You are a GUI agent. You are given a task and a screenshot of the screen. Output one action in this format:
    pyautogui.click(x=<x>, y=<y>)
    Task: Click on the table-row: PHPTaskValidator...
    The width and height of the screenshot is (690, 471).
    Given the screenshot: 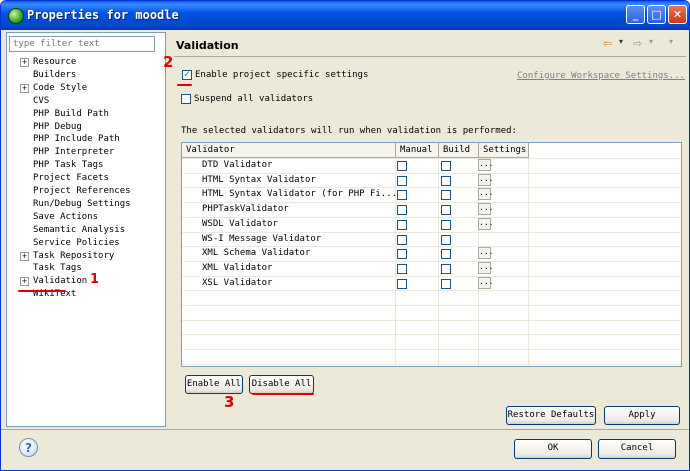 What is the action you would take?
    pyautogui.click(x=431, y=209)
    